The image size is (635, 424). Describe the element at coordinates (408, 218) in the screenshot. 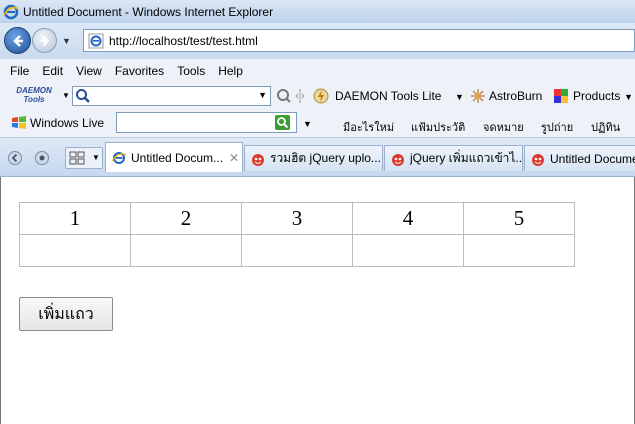

I see `table-cell: 4` at that location.